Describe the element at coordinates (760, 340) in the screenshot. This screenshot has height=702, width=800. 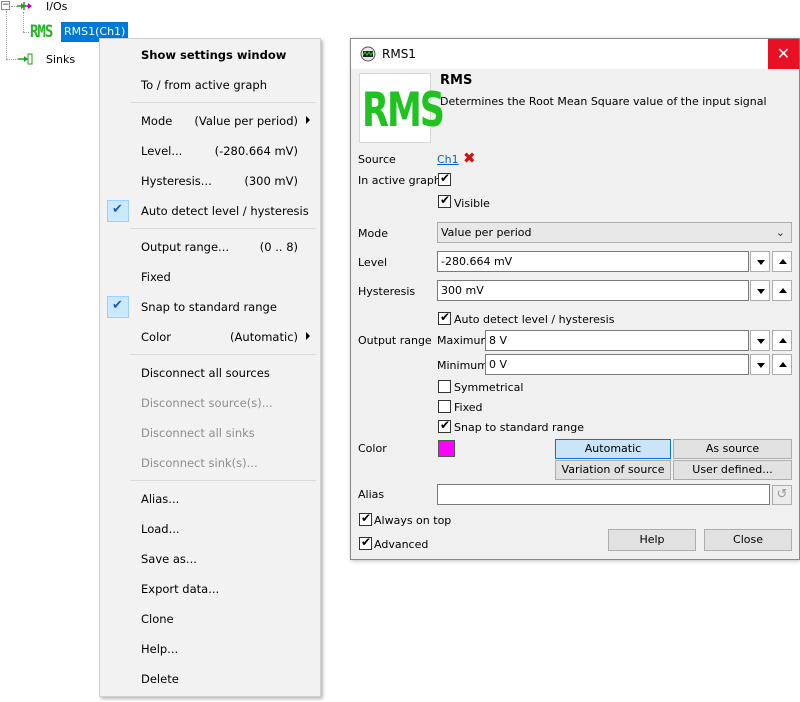
I see `maximum-decrement` at that location.